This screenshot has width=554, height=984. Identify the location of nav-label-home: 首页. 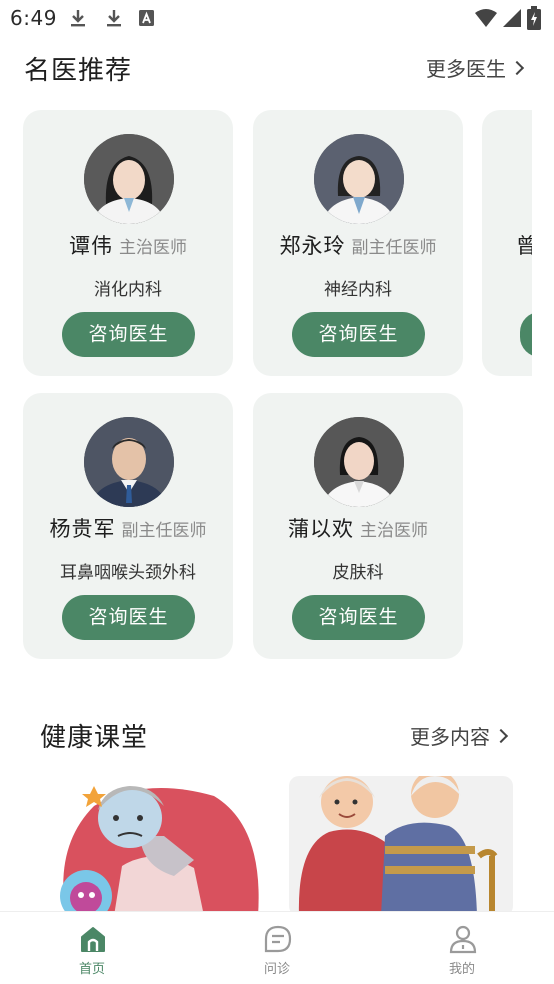
(91, 969).